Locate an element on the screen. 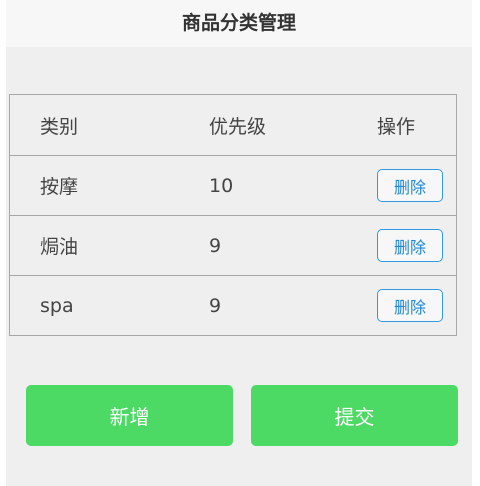 The width and height of the screenshot is (480, 486). column-header-action: 操作 is located at coordinates (396, 126).